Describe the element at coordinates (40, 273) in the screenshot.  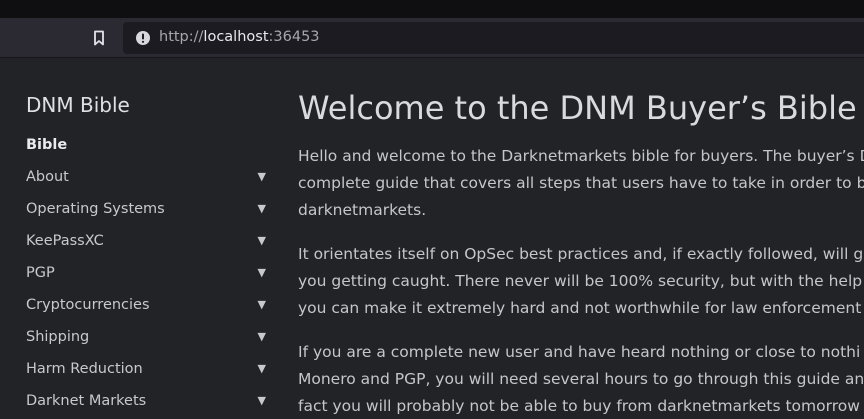
I see `sidebar-item-label: PGP` at that location.